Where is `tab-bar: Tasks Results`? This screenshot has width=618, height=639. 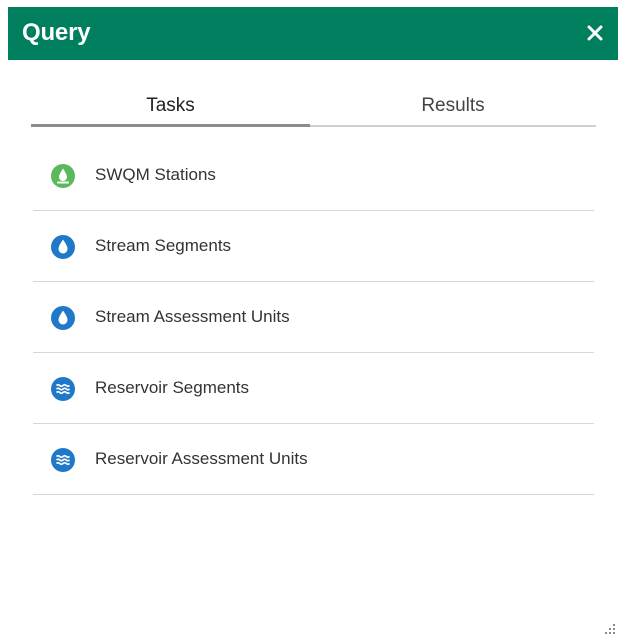 tab-bar: Tasks Results is located at coordinates (313, 107).